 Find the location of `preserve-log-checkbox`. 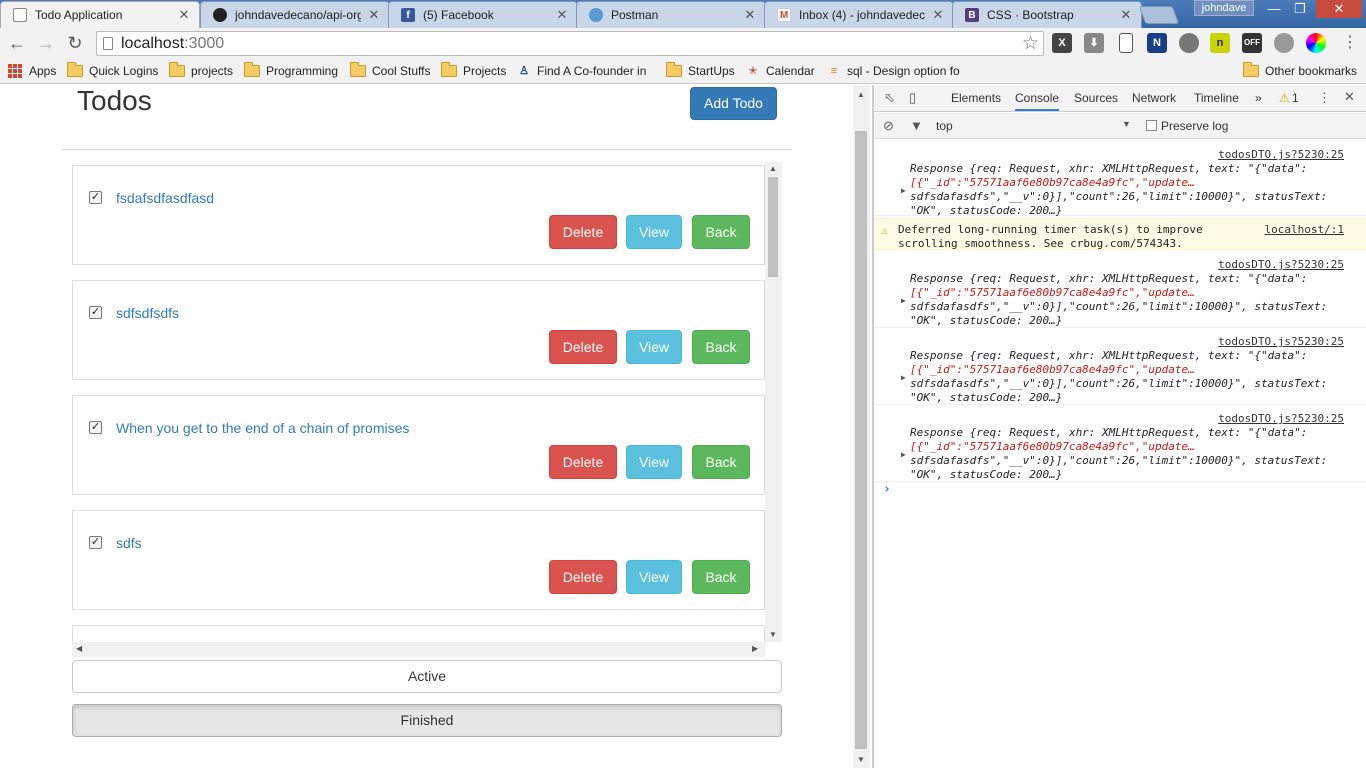

preserve-log-checkbox is located at coordinates (1151, 125).